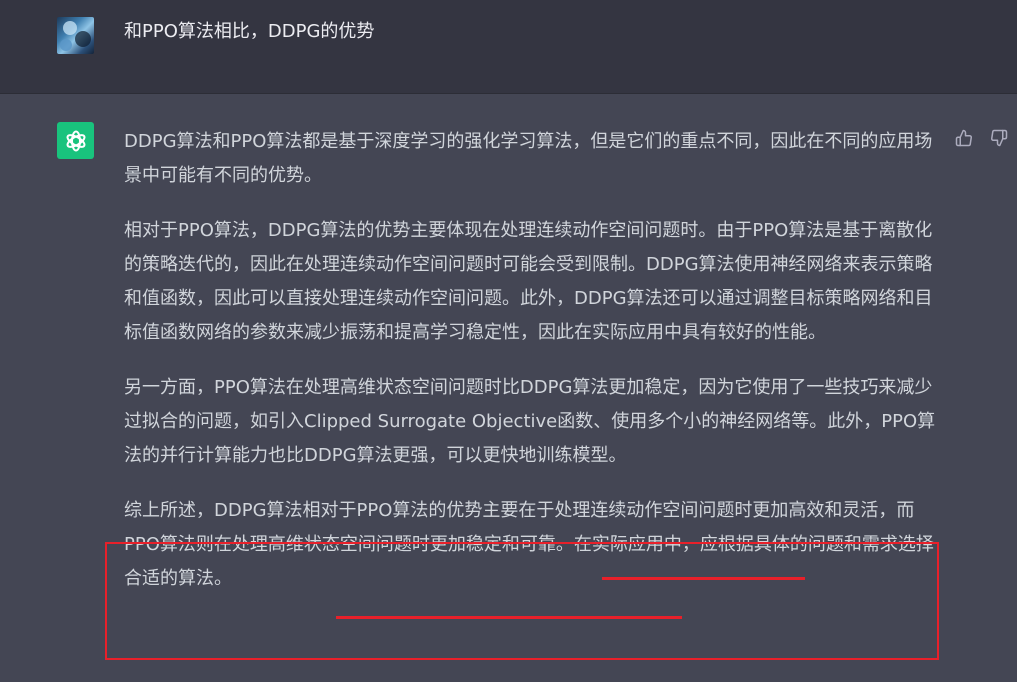  Describe the element at coordinates (508, 47) in the screenshot. I see `user-message-row: 和PPO算法相比，DDPG的优势` at that location.